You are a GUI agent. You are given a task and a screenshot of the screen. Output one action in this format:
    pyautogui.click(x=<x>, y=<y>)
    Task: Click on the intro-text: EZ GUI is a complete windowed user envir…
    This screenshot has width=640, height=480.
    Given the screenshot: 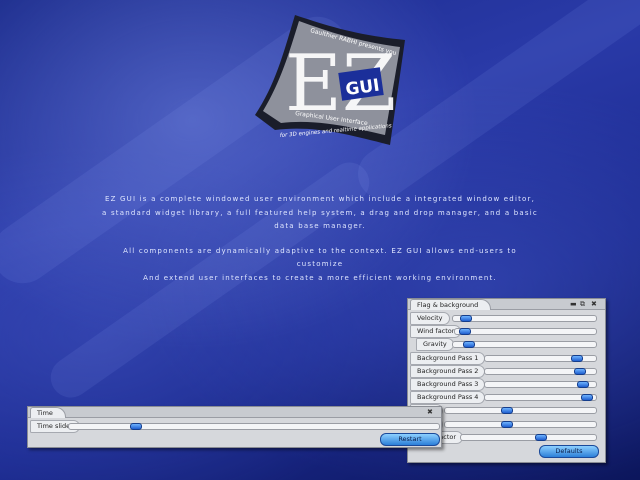 What is the action you would take?
    pyautogui.click(x=320, y=244)
    